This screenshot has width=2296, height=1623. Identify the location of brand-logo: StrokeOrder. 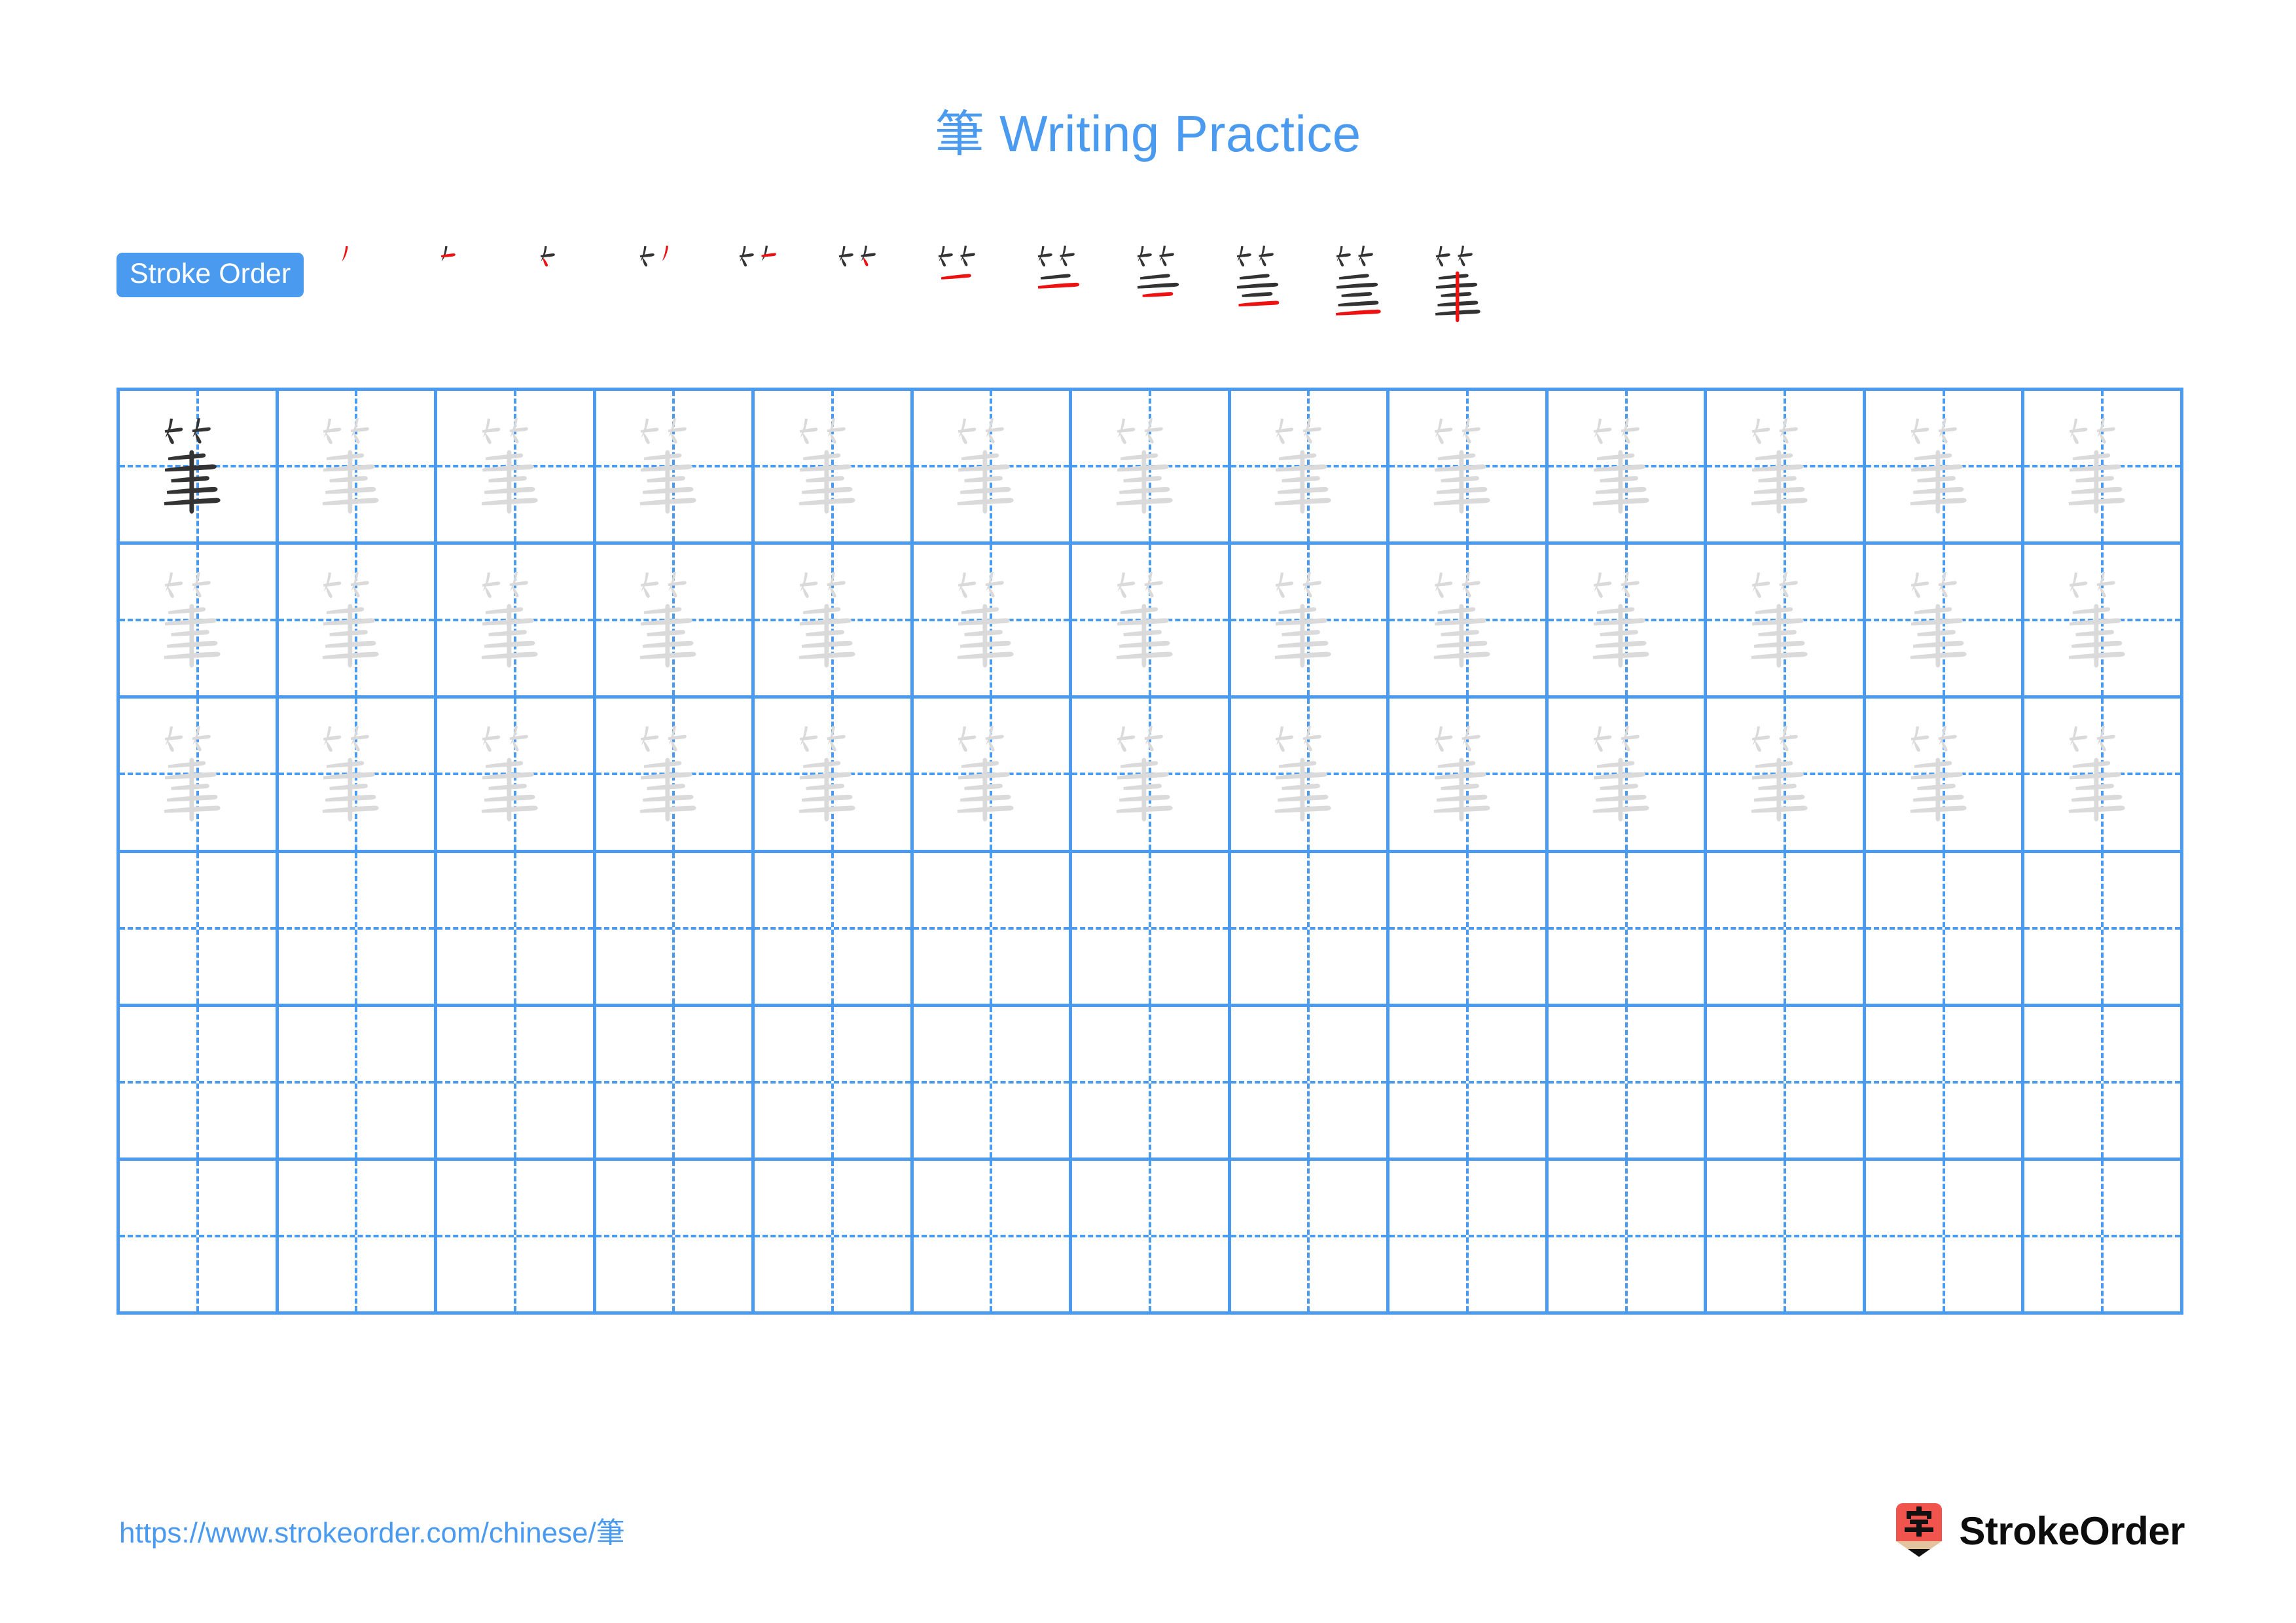
(2039, 1531).